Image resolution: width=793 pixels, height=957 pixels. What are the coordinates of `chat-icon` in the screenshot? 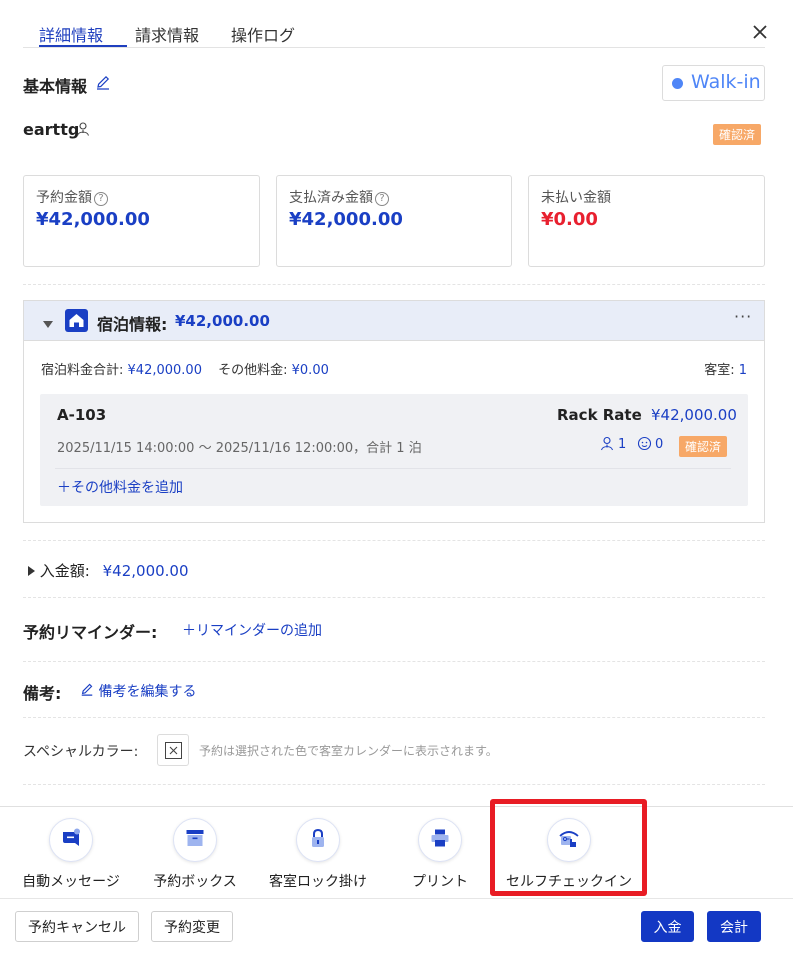 It's located at (71, 840).